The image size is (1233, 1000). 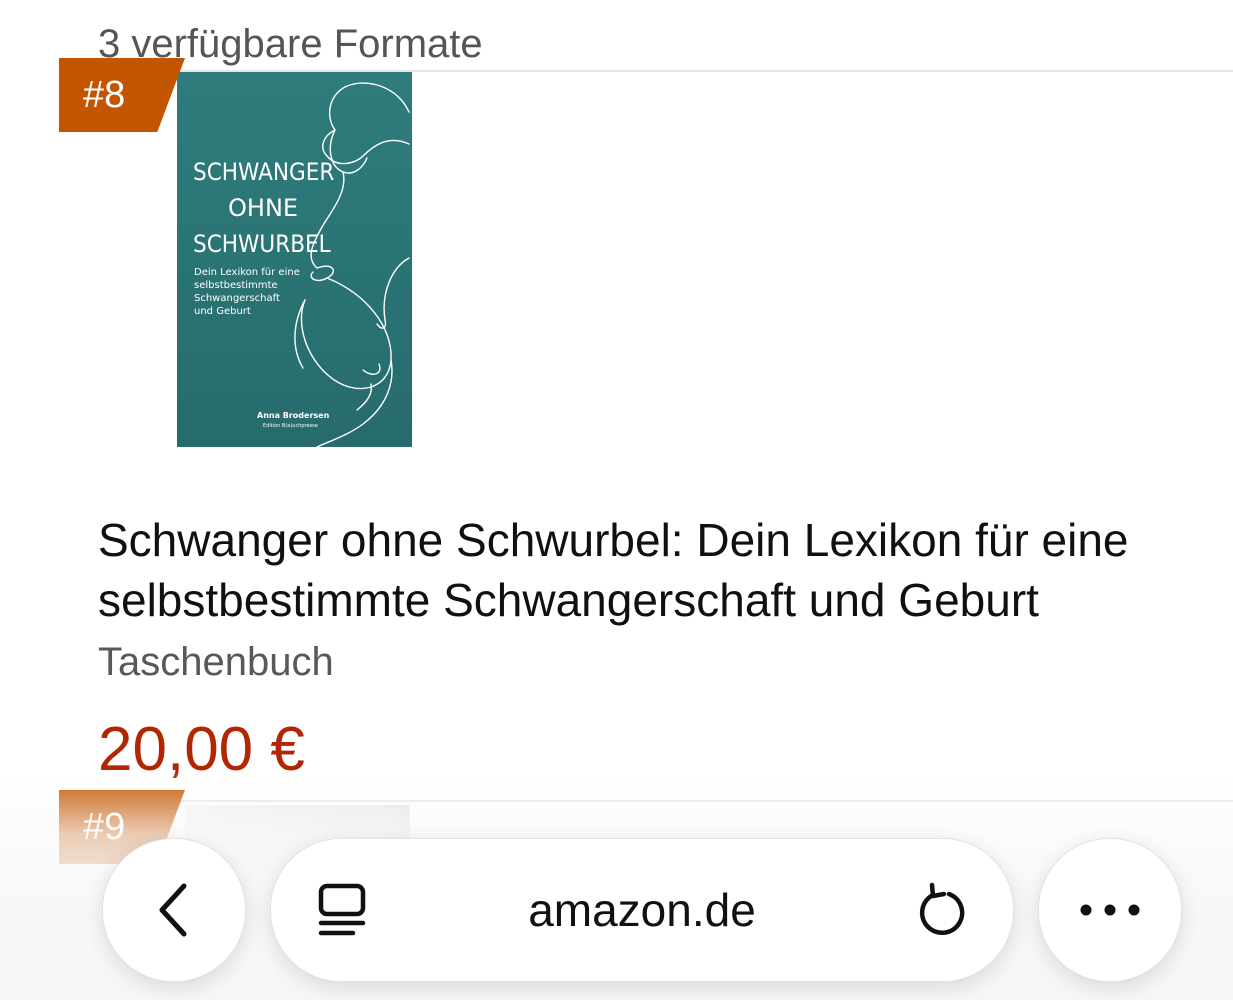 What do you see at coordinates (122, 95) in the screenshot?
I see `rank-badge: #8` at bounding box center [122, 95].